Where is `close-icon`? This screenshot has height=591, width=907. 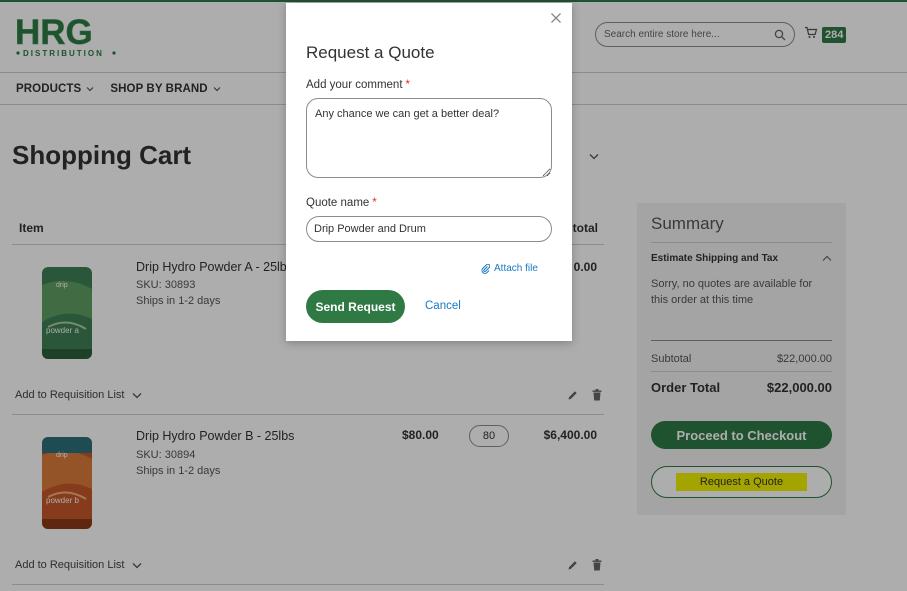 close-icon is located at coordinates (556, 17).